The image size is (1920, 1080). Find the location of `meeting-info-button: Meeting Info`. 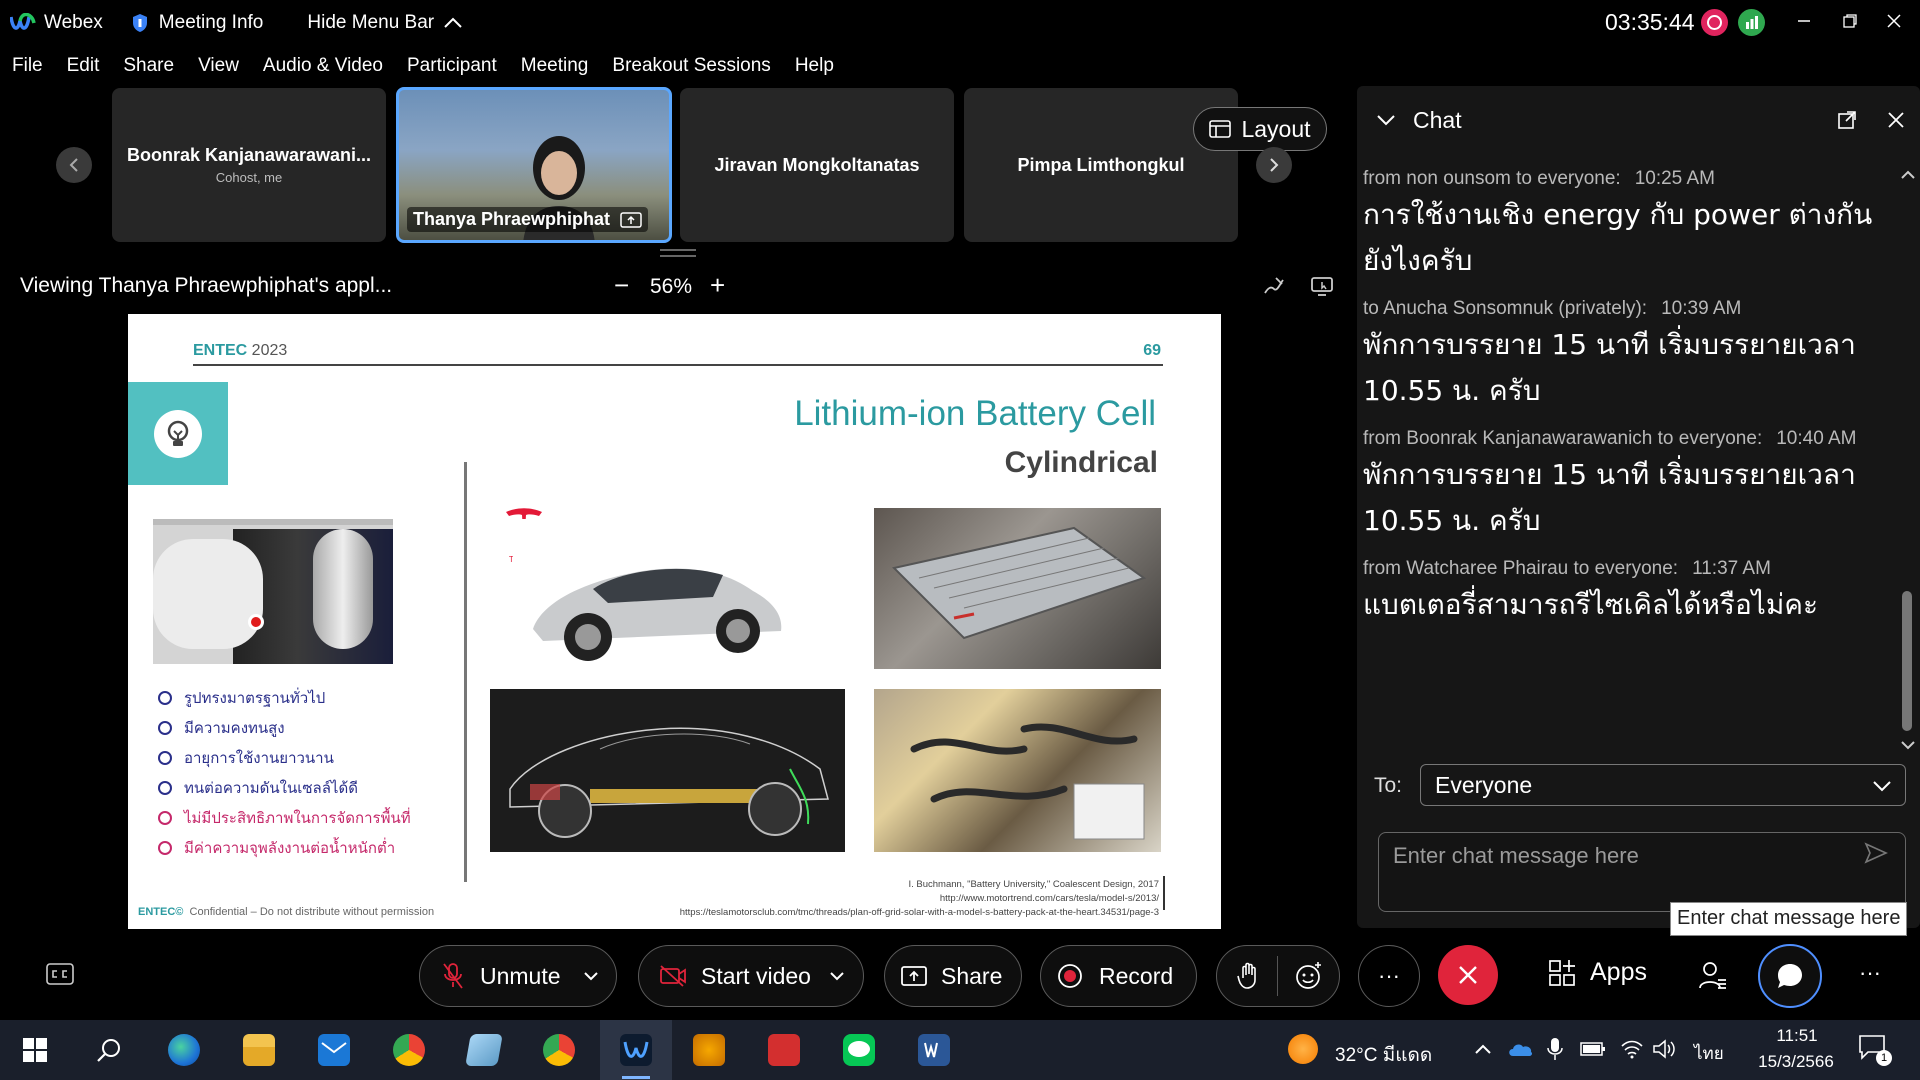

meeting-info-button: Meeting Info is located at coordinates (197, 23).